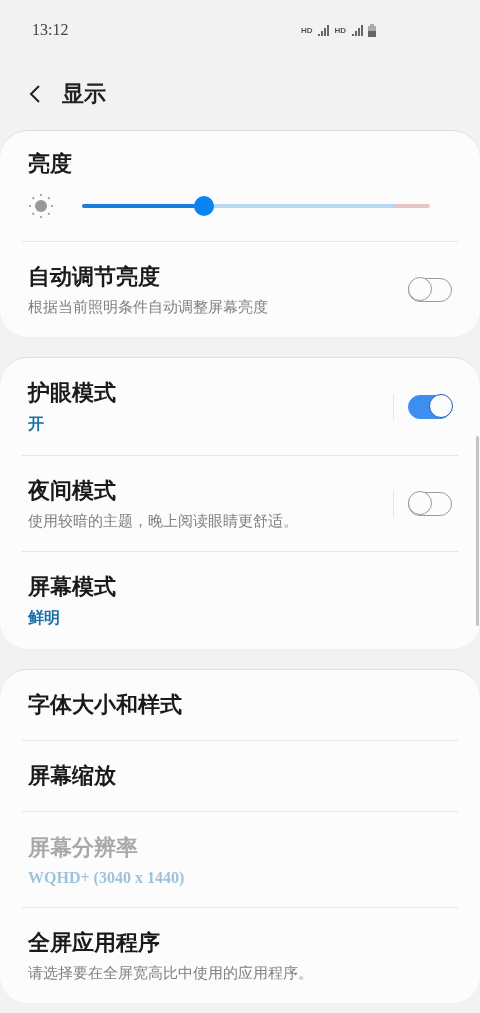  I want to click on setting-value: WQHD+ (3040 x 1440), so click(107, 877).